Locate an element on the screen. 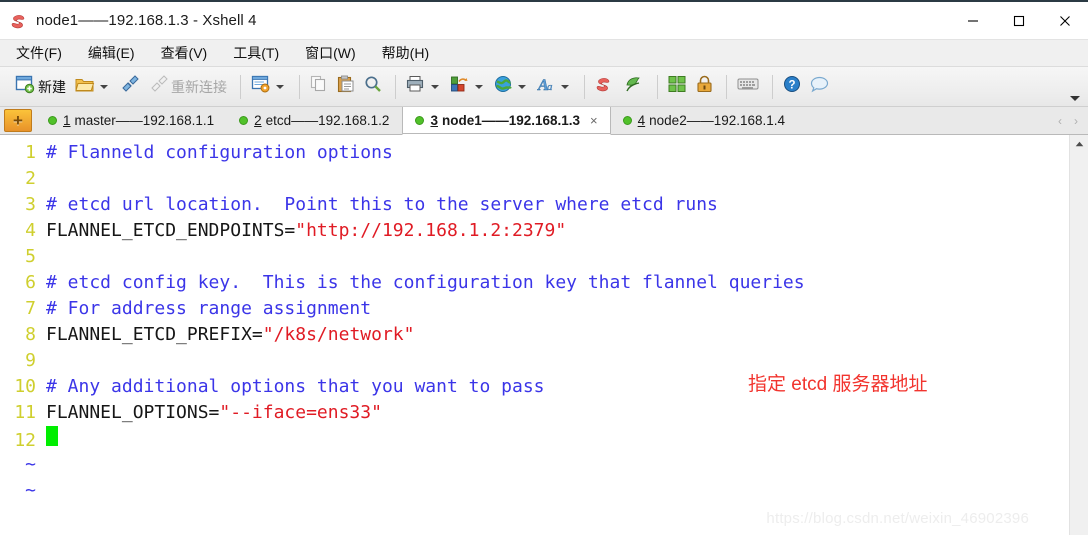 The width and height of the screenshot is (1088, 535). tab-etcd: 2 etcd——192.168.1.2 is located at coordinates (314, 120).